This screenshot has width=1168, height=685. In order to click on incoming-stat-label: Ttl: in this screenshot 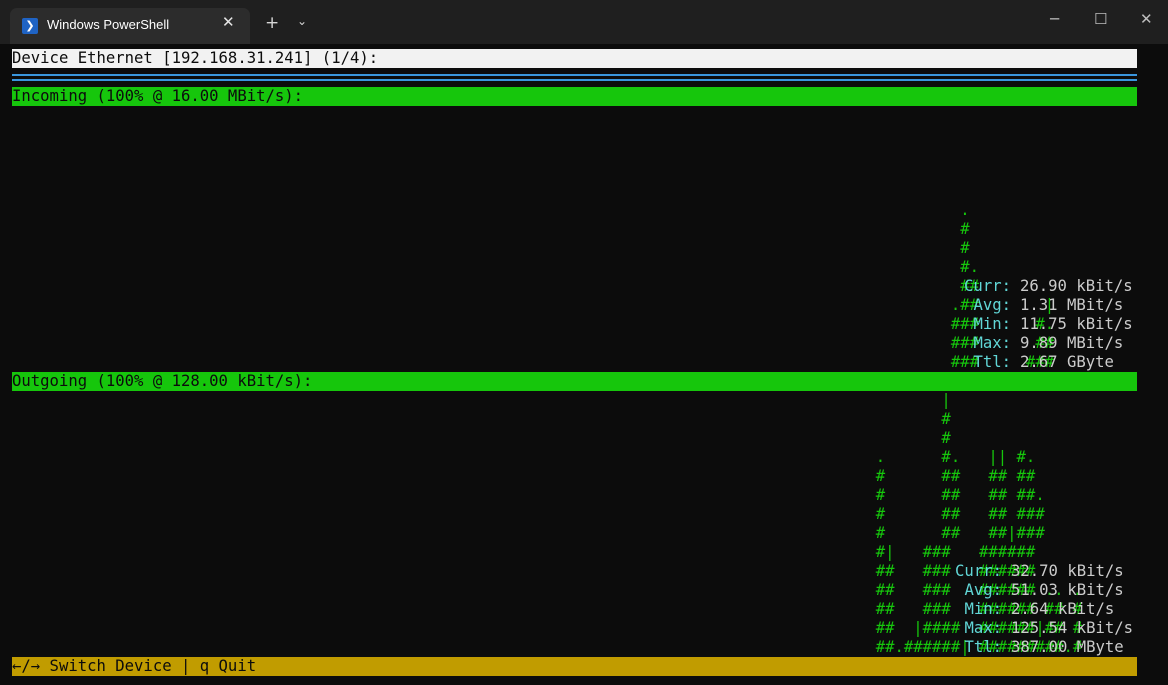, I will do `click(992, 362)`.